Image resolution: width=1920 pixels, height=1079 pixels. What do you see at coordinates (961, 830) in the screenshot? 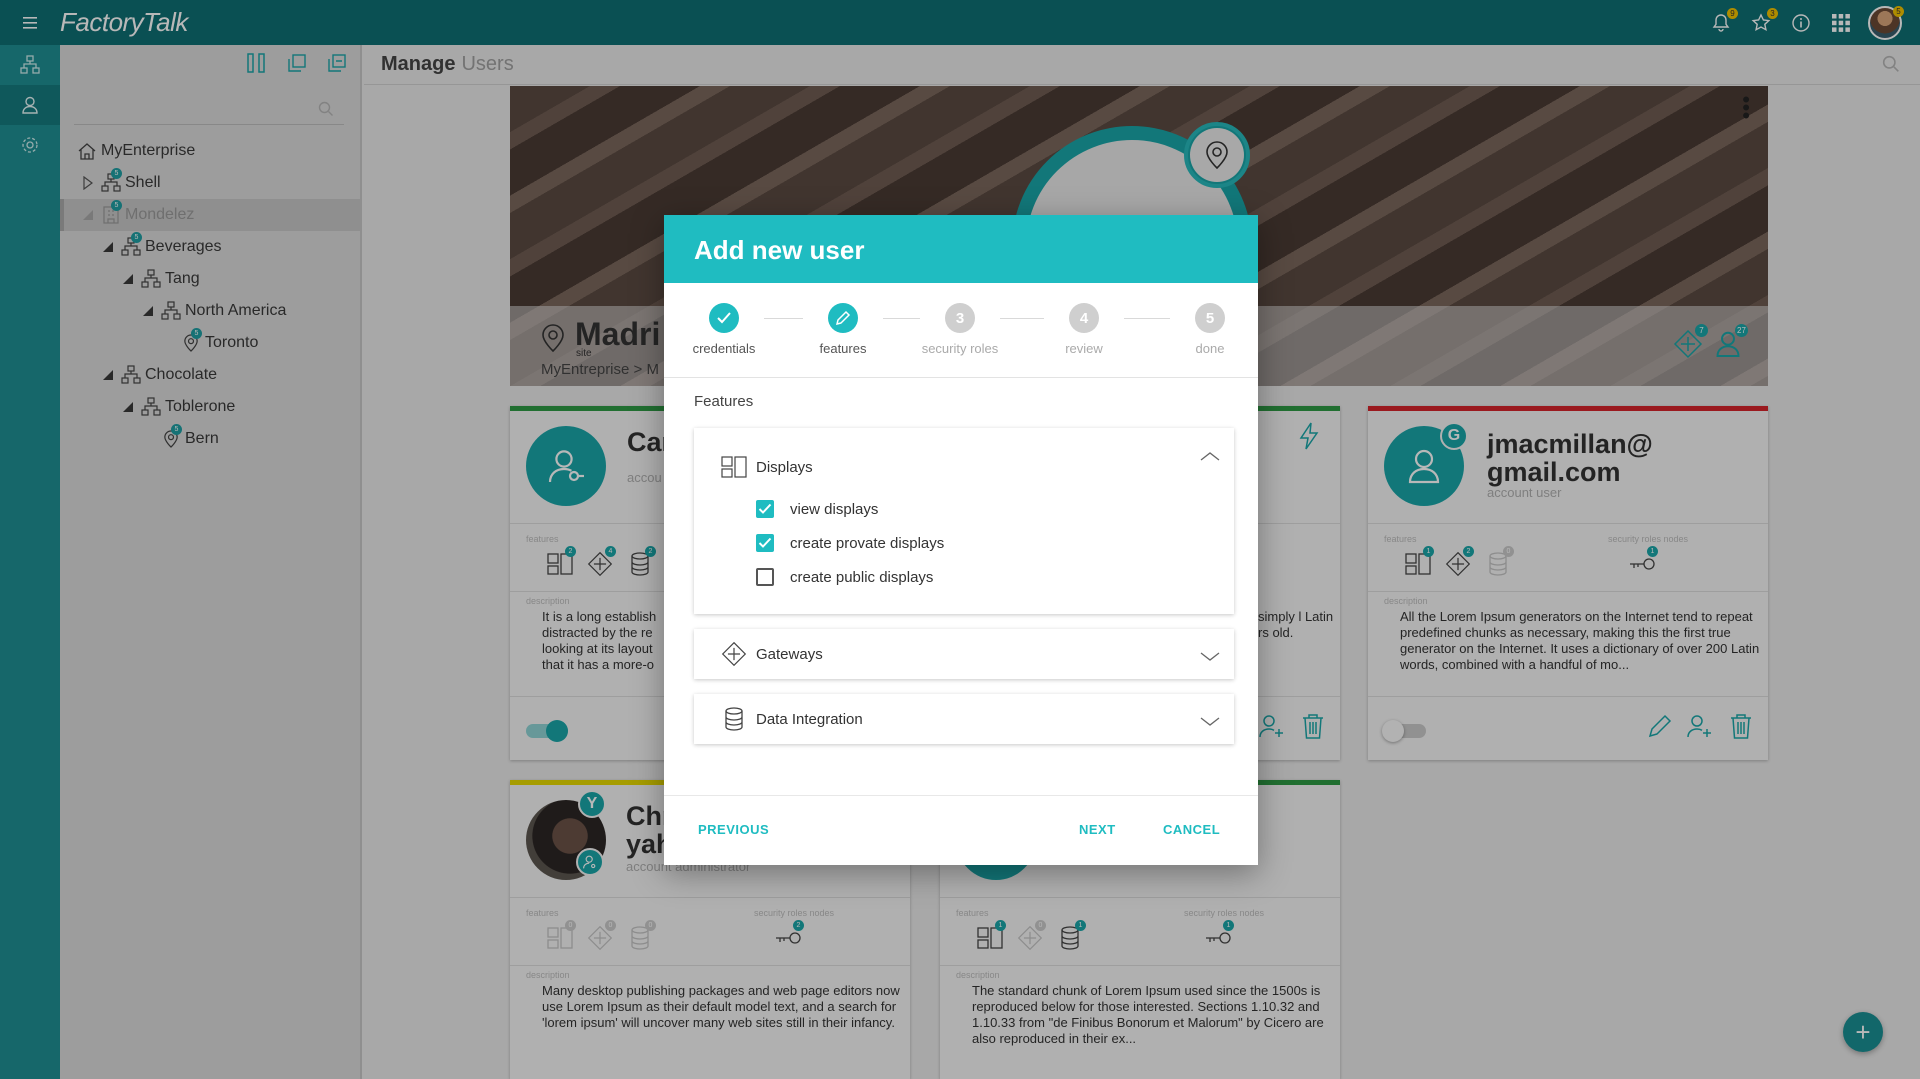
I see `dialog-footer: PREVIOUS NEXT CANCEL` at bounding box center [961, 830].